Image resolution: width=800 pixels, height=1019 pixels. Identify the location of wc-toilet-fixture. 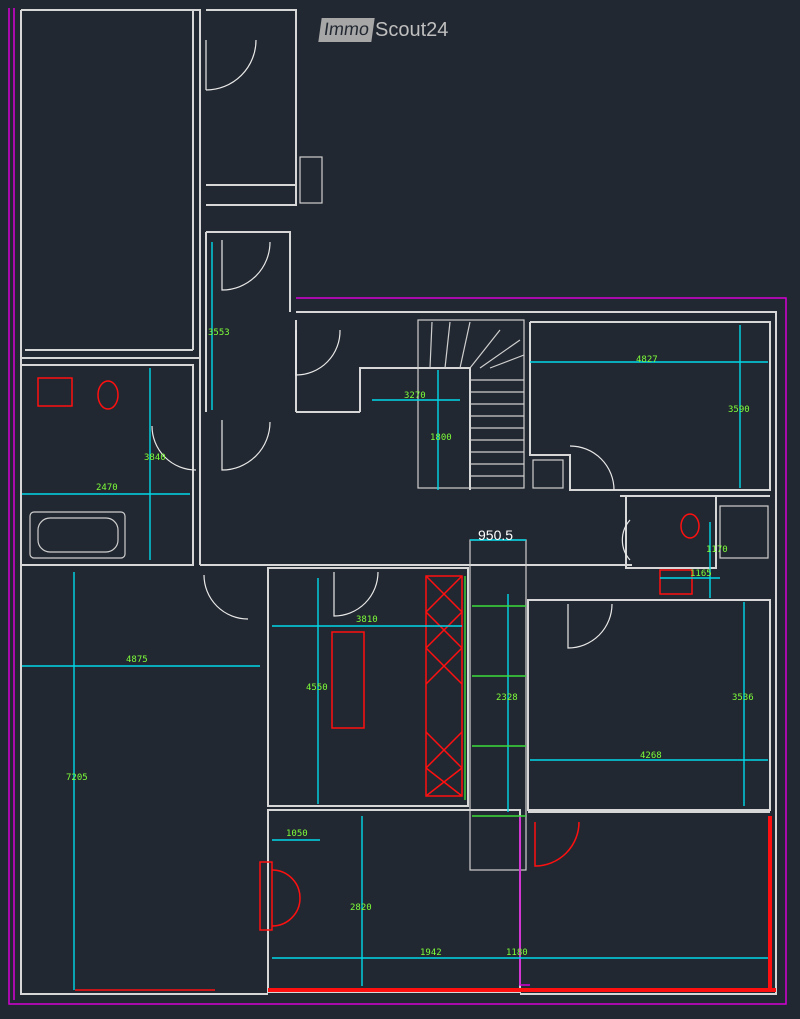
(690, 526).